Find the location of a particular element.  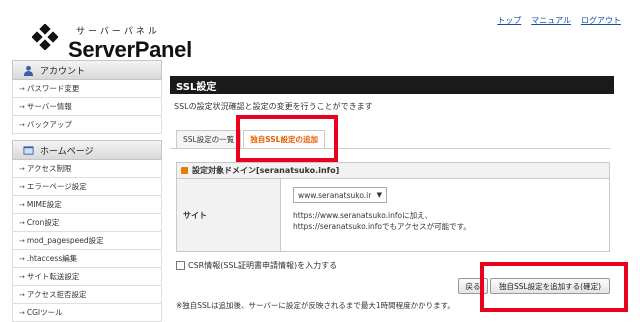

page-title: SSL設定 is located at coordinates (392, 85).